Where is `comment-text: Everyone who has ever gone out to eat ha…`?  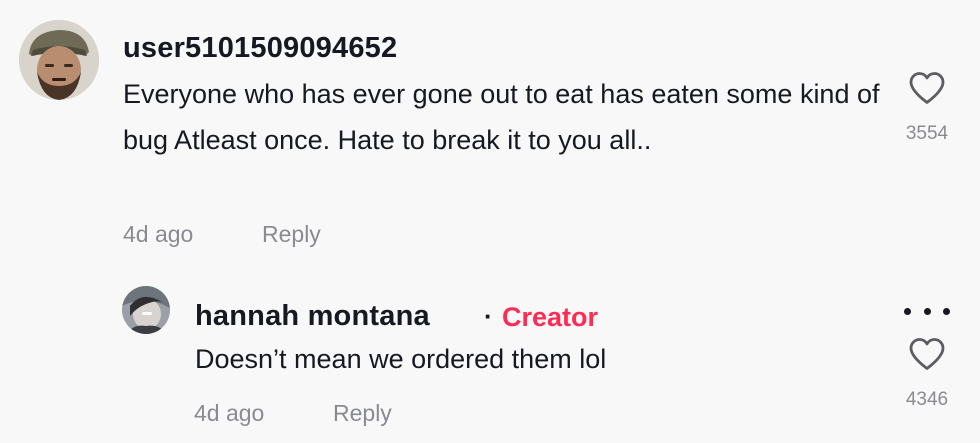
comment-text: Everyone who has ever gone out to eat ha… is located at coordinates (501, 117).